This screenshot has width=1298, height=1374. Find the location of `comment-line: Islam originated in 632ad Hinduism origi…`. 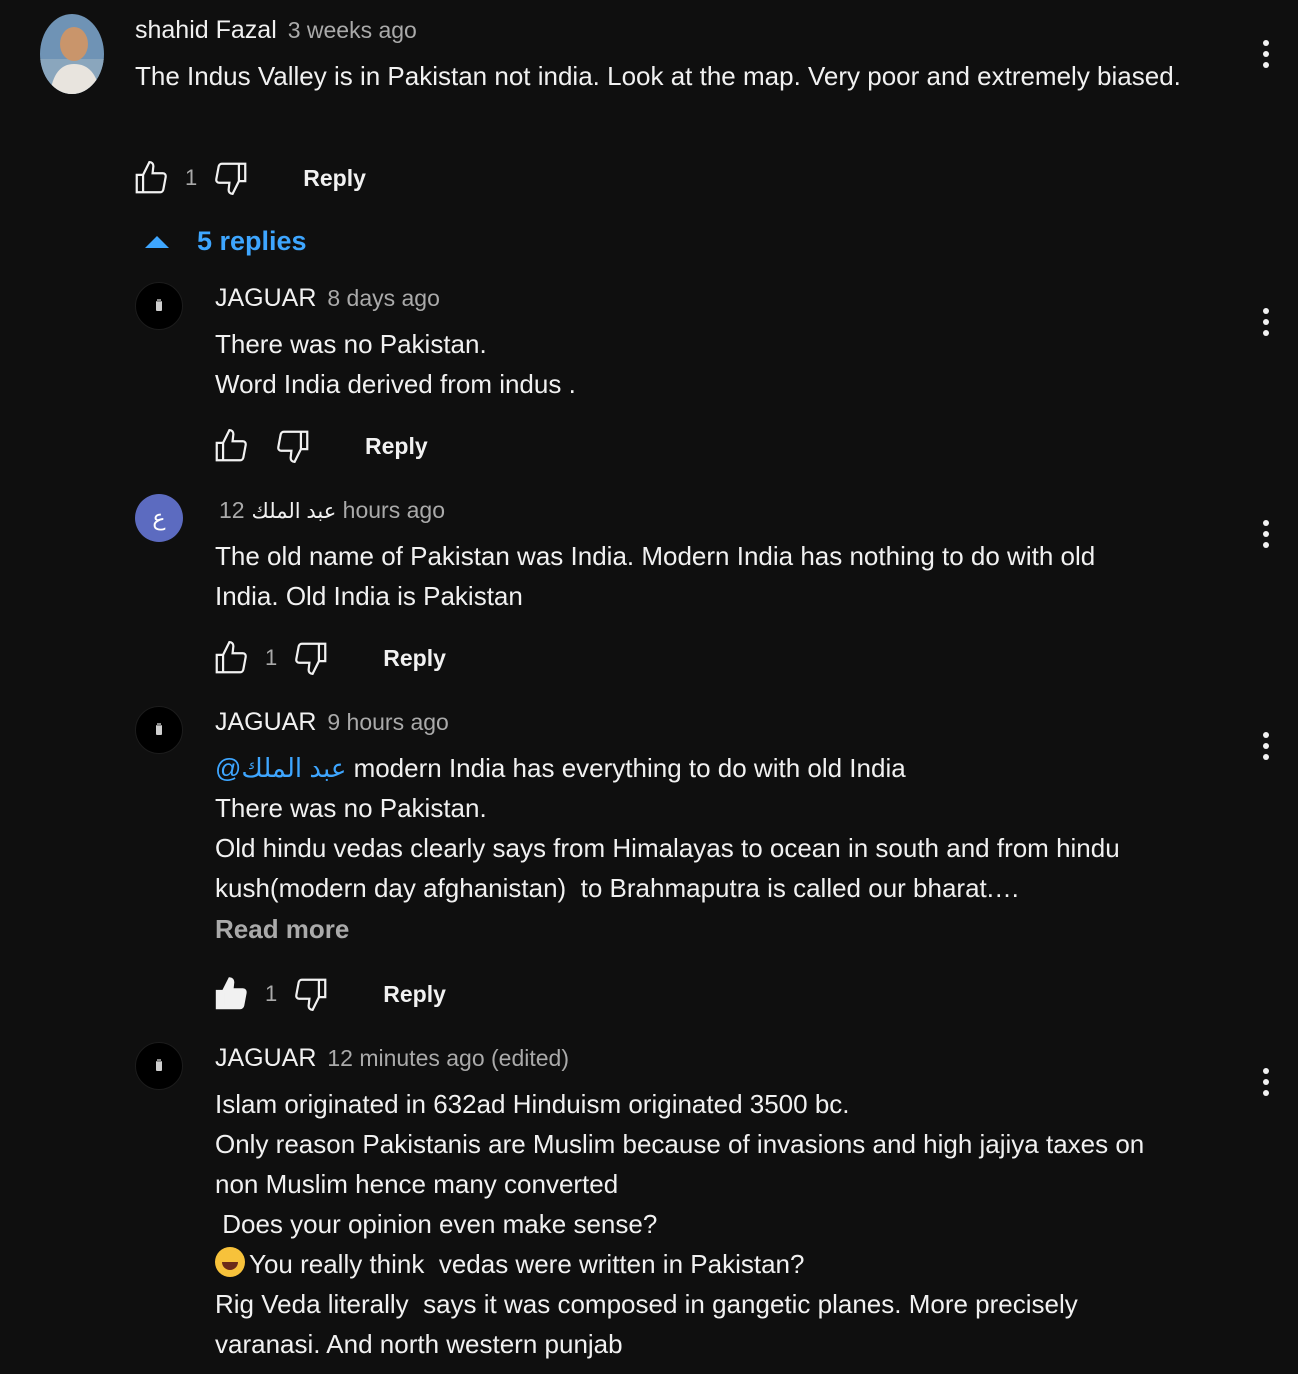

comment-line: Islam originated in 632ad Hinduism origi… is located at coordinates (532, 1104).